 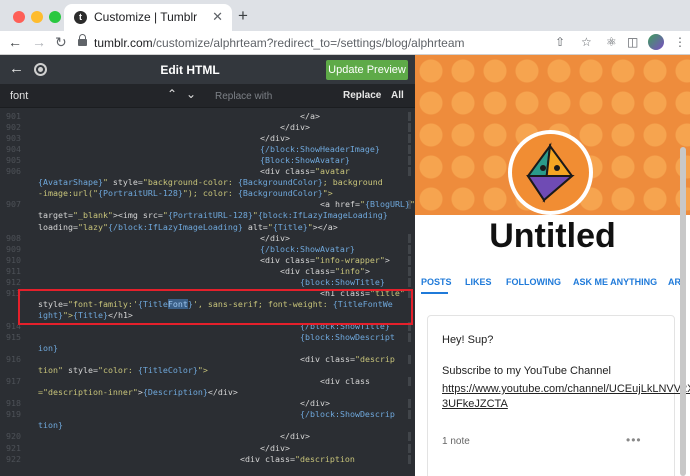 What do you see at coordinates (167, 370) in the screenshot?
I see `code-token: {TitleColor}` at bounding box center [167, 370].